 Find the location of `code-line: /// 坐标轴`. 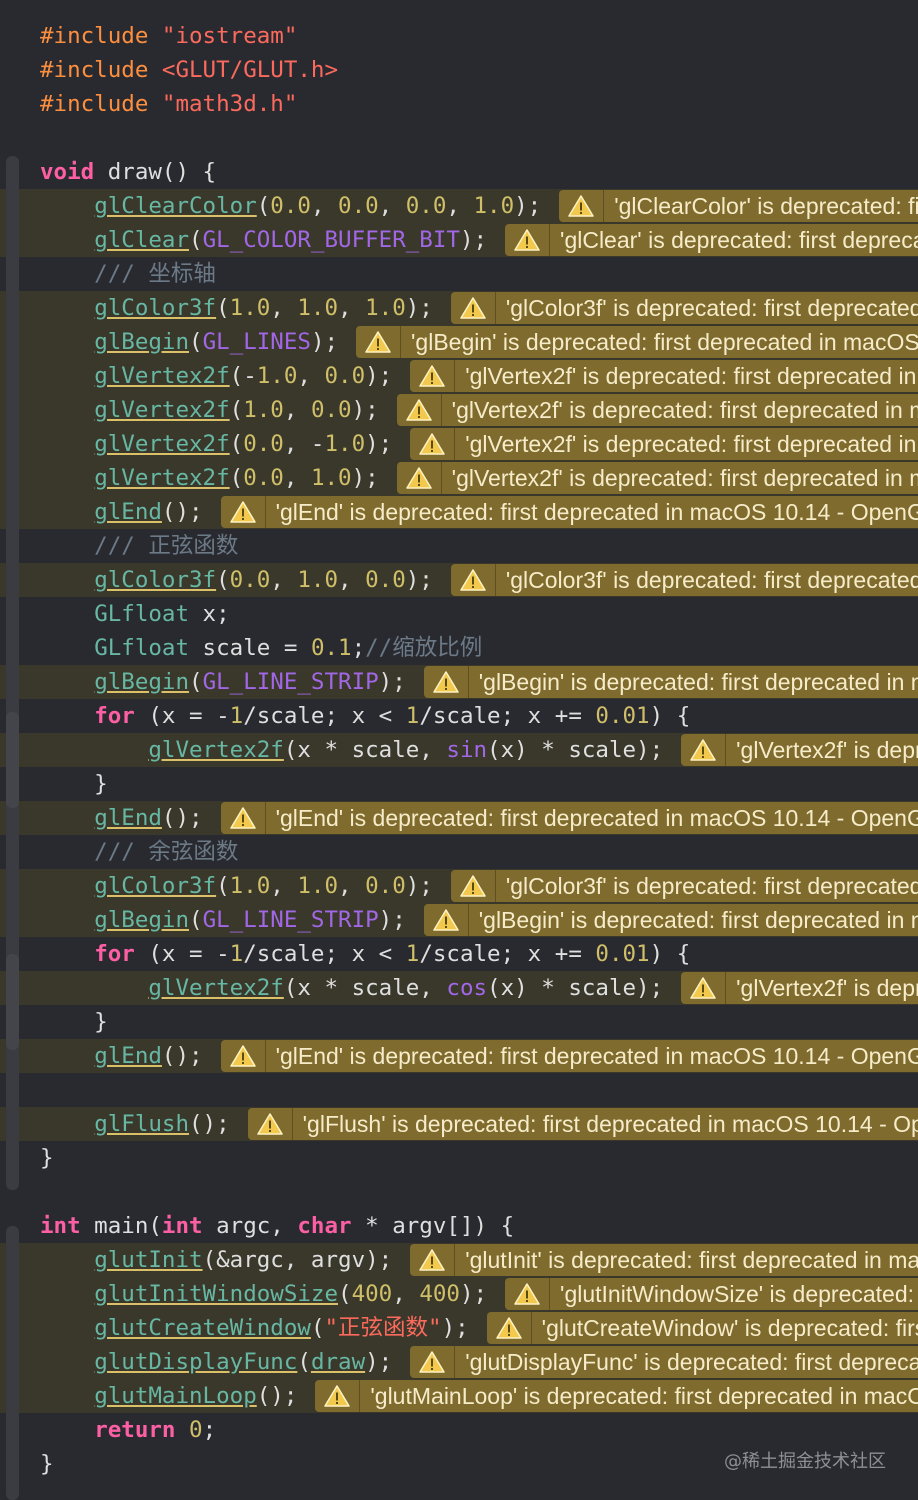

code-line: /// 坐标轴 is located at coordinates (459, 274).